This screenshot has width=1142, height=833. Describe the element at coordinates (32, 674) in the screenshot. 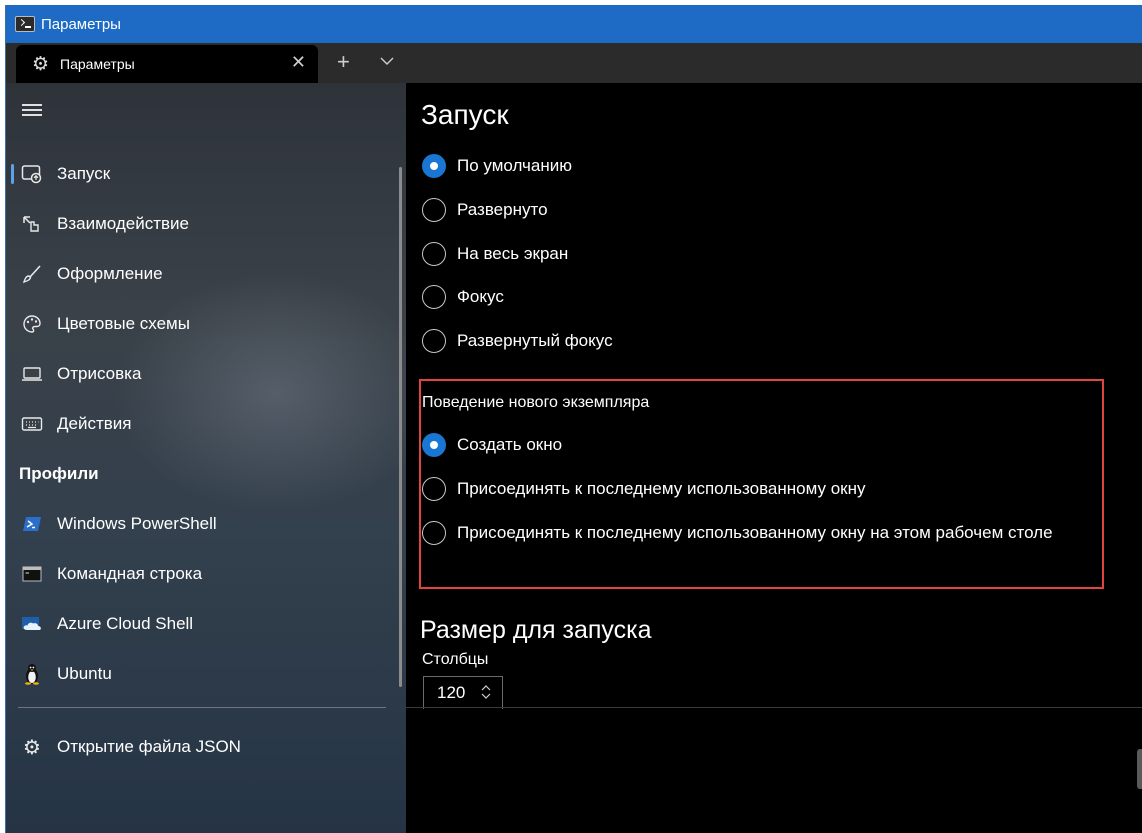

I see `linux-penguin-icon` at that location.